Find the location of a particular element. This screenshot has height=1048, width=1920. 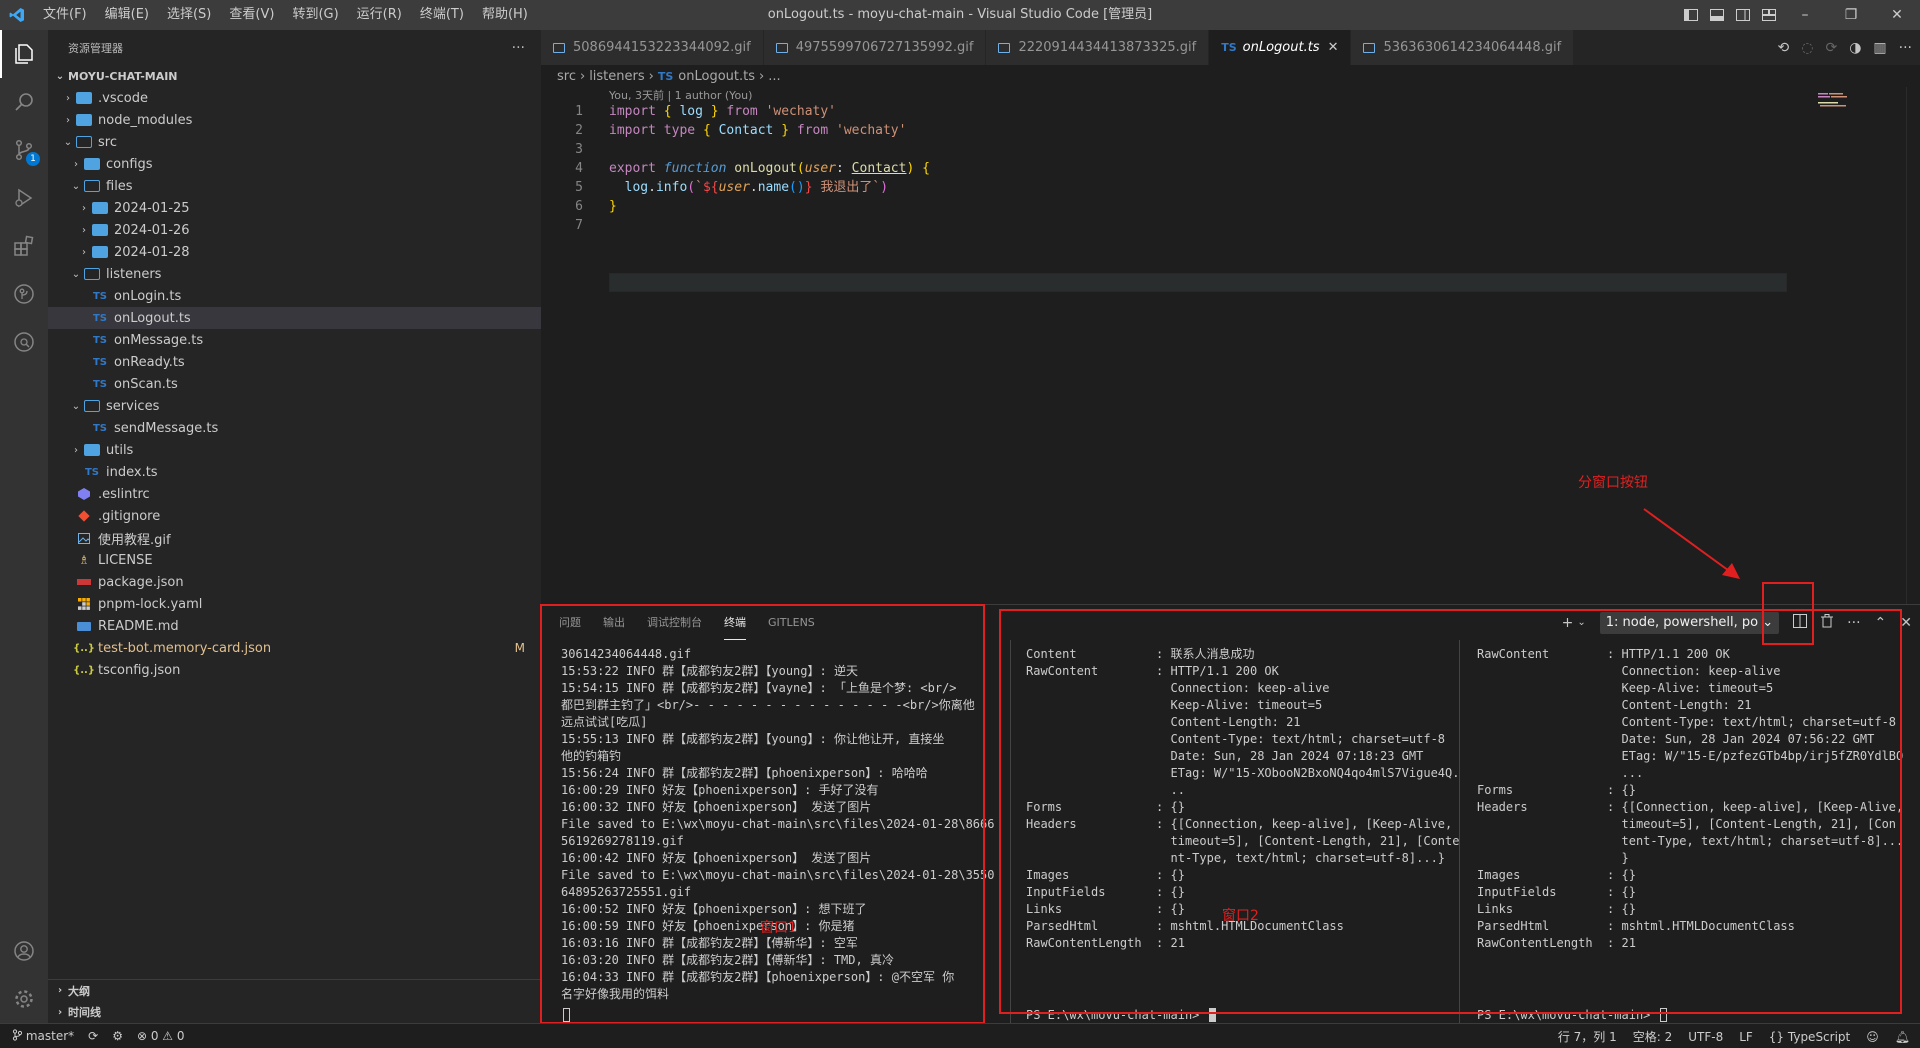

tree-file: TS onLogin.ts is located at coordinates (294, 296).